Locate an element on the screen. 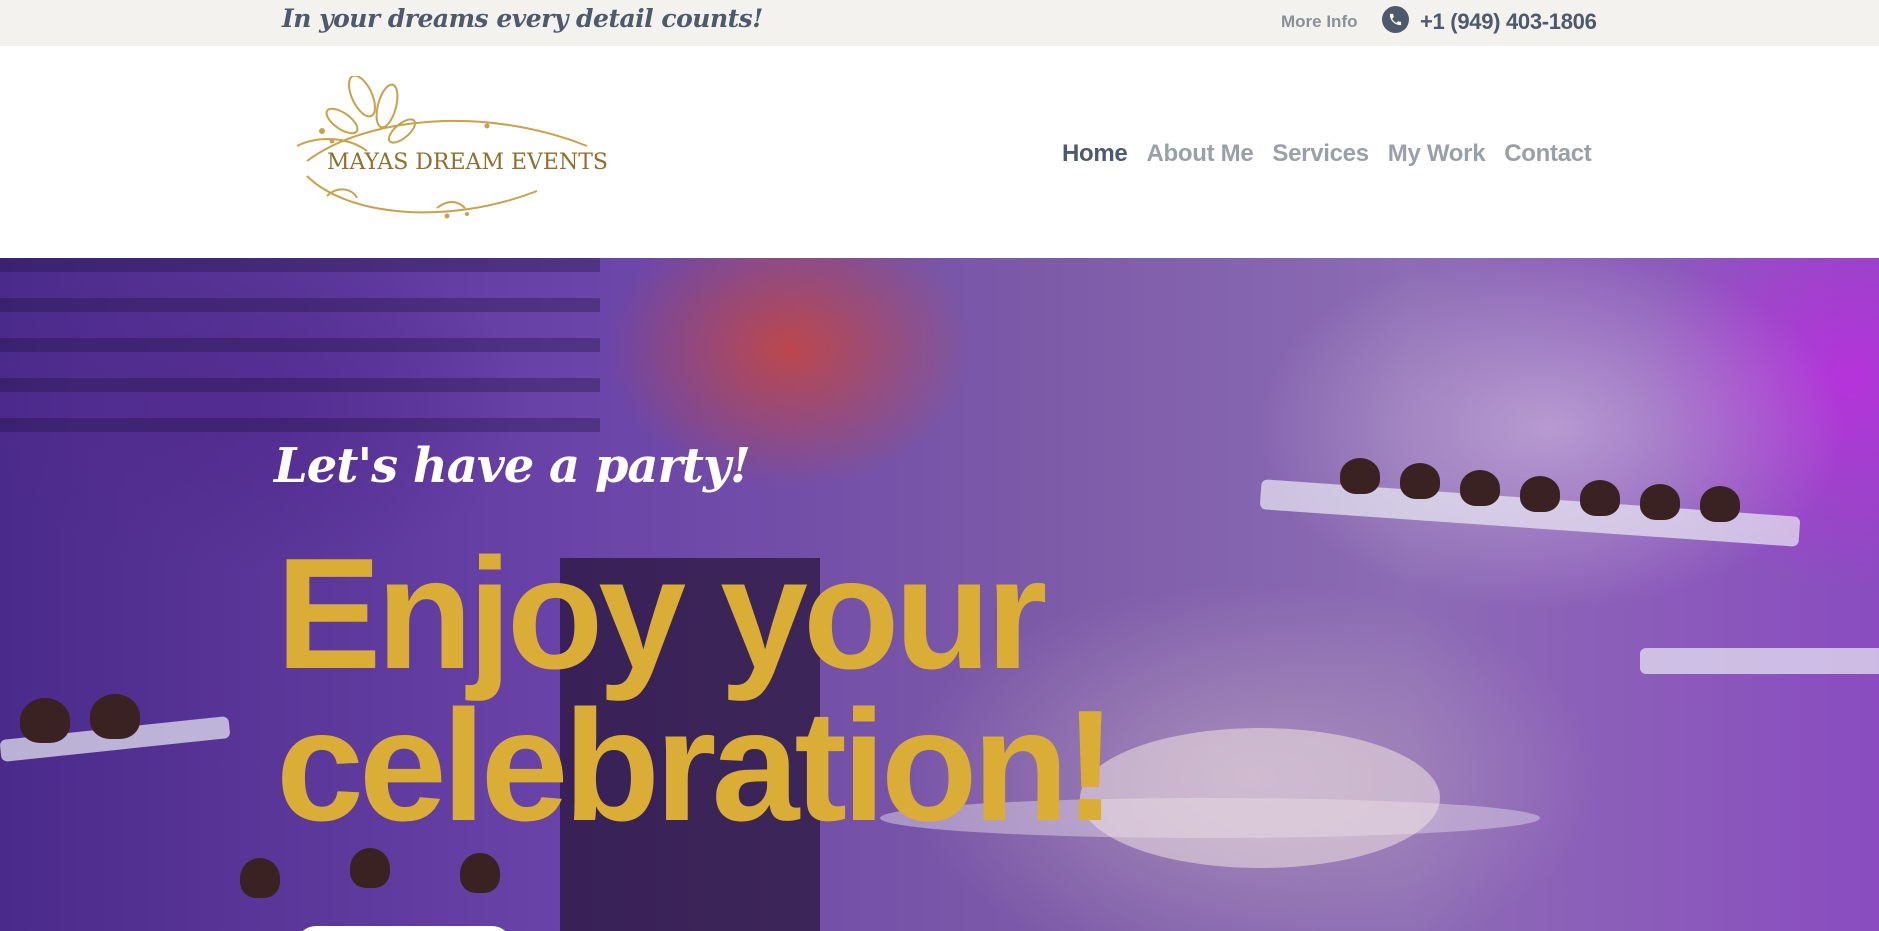 The height and width of the screenshot is (931, 1879). nav-item-my-work: My Work is located at coordinates (1437, 154).